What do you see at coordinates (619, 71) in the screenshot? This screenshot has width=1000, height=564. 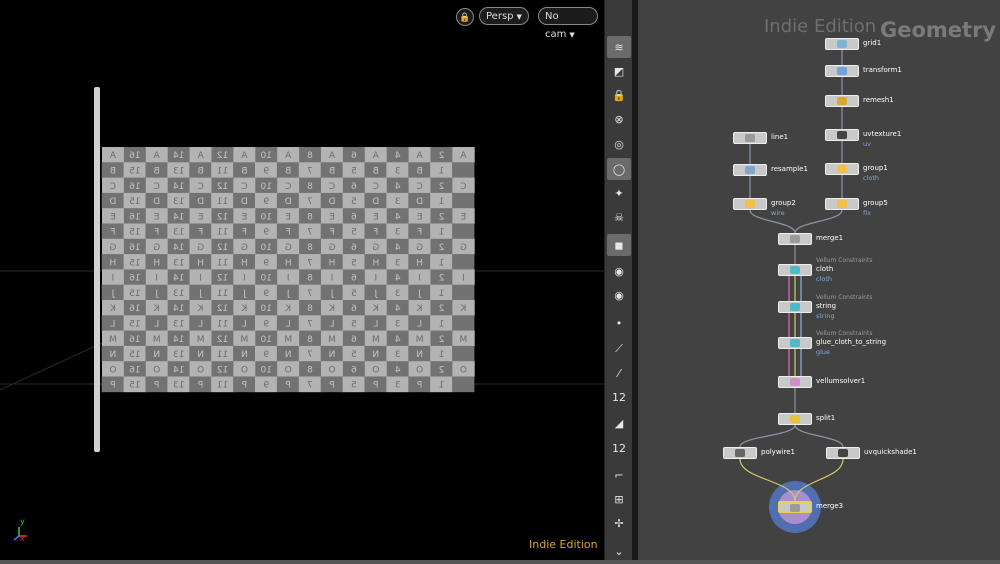 I see `view-icon: ◩` at bounding box center [619, 71].